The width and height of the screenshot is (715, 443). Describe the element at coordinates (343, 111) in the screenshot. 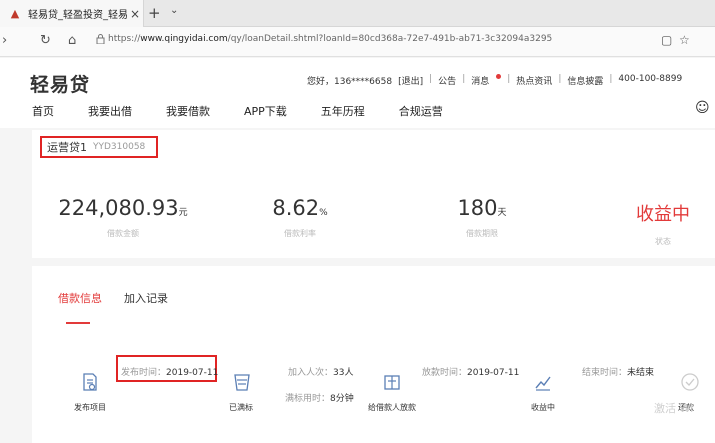

I see `nav-history: 五年历程` at that location.